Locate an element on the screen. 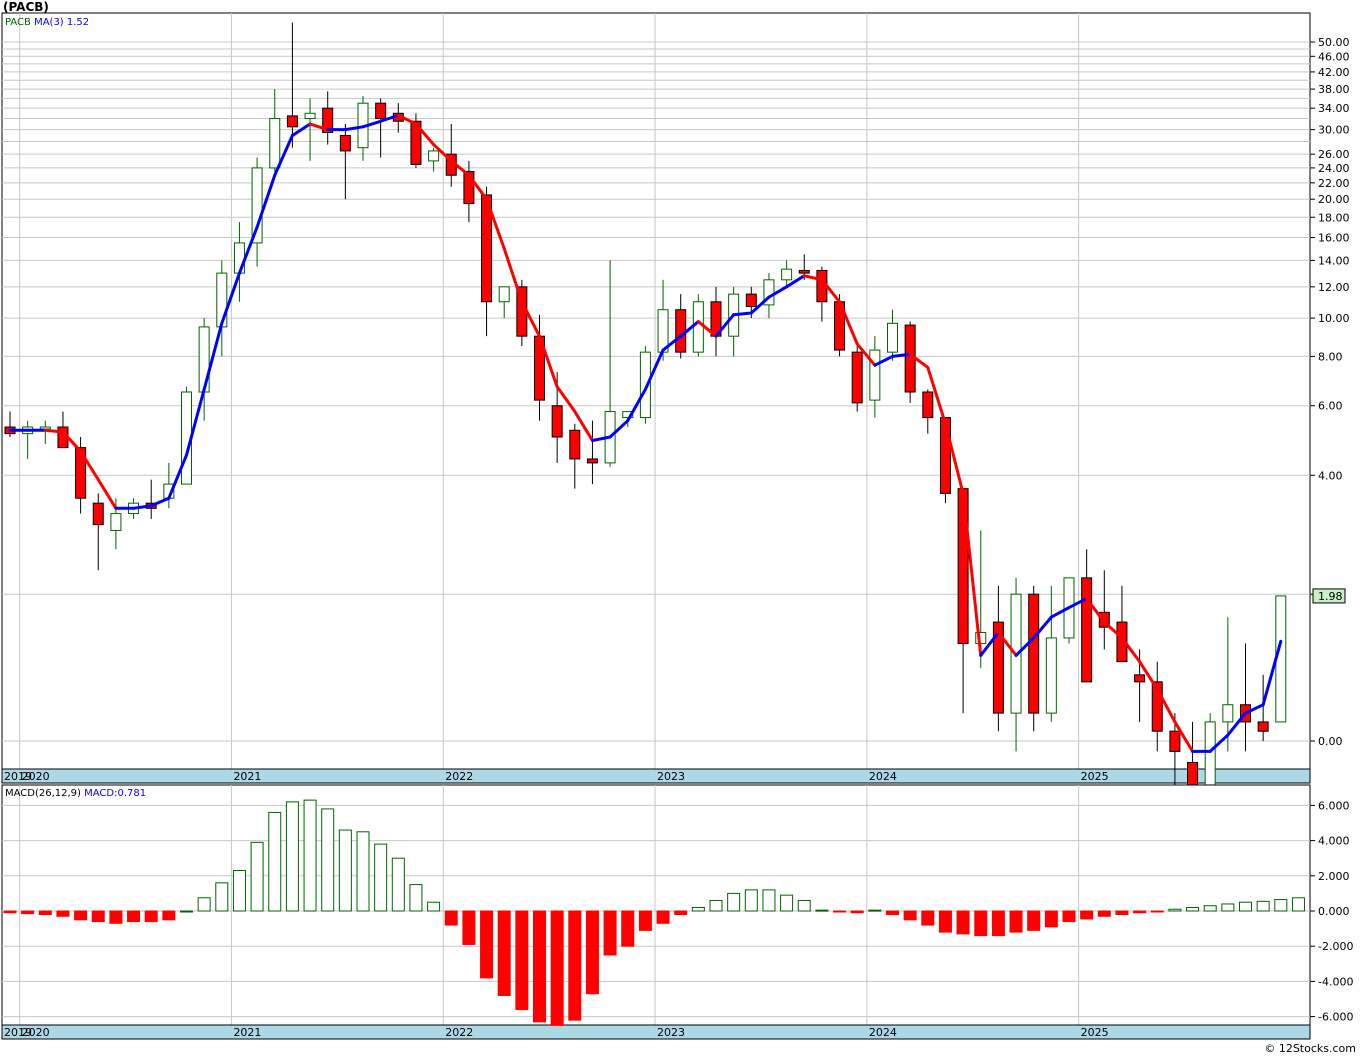 This screenshot has width=1360, height=1056. price-tick-label: 0.00 is located at coordinates (1330, 741).